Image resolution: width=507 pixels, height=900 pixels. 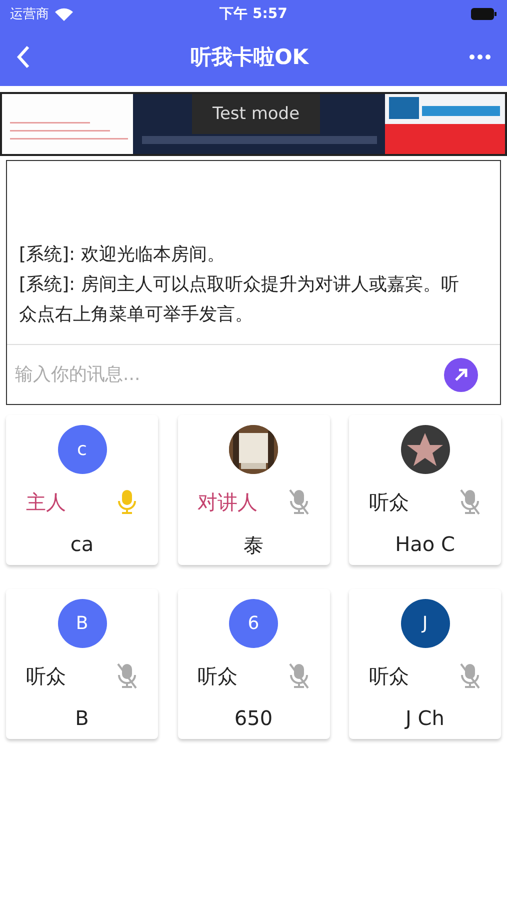 What do you see at coordinates (82, 490) in the screenshot?
I see `participant-card: c 主人 ca` at bounding box center [82, 490].